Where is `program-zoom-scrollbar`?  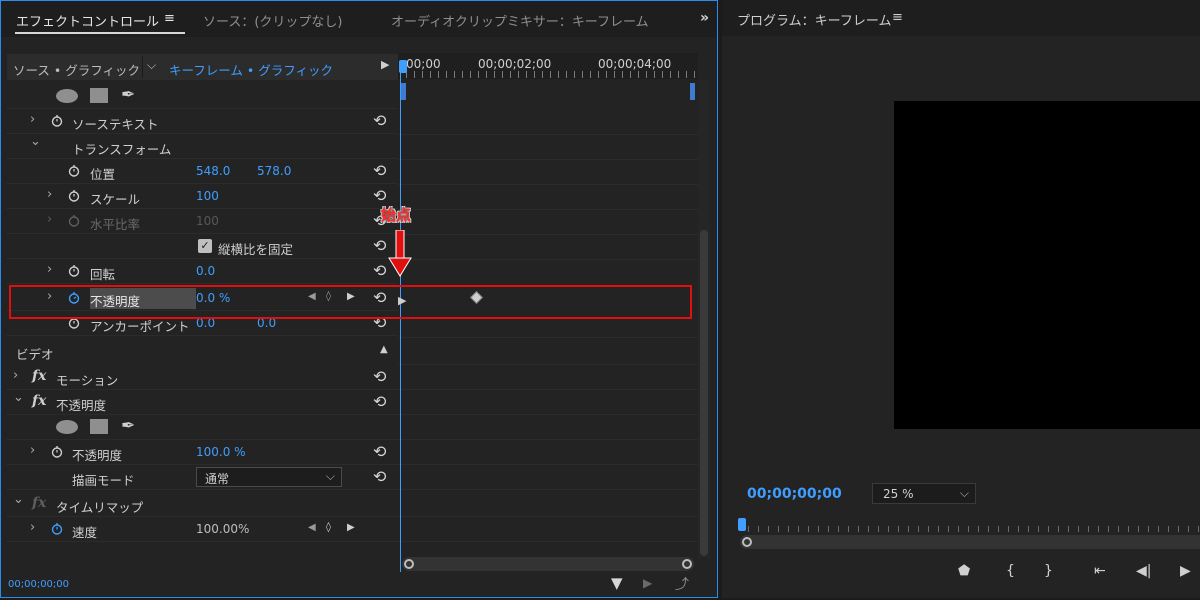
program-zoom-scrollbar is located at coordinates (970, 542).